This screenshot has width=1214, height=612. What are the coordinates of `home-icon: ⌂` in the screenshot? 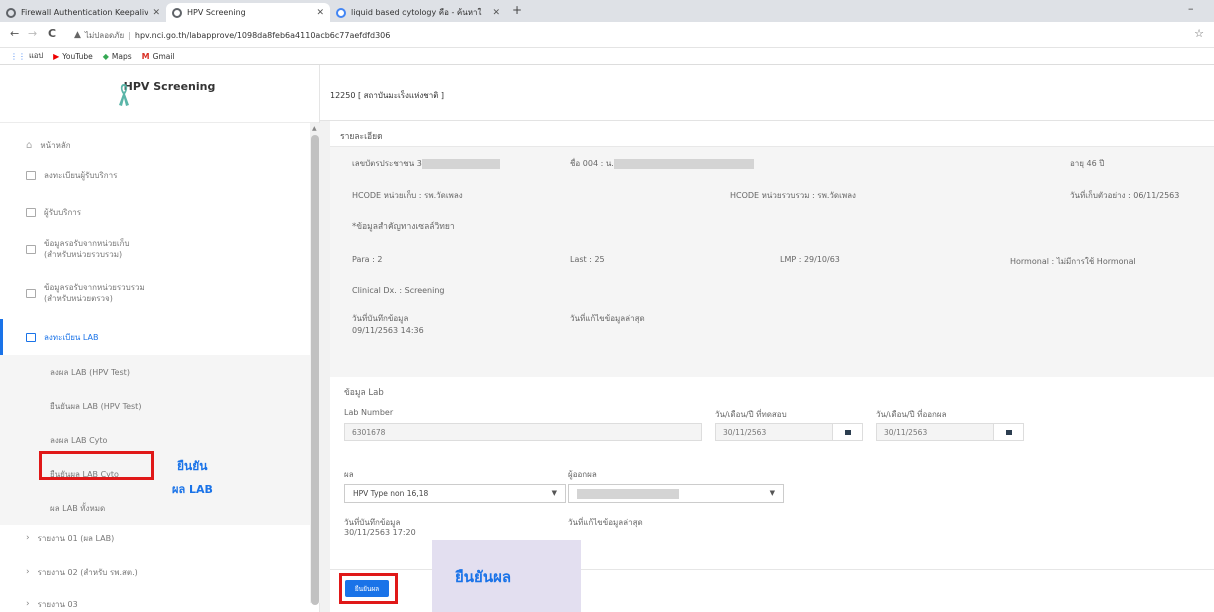 It's located at (29, 145).